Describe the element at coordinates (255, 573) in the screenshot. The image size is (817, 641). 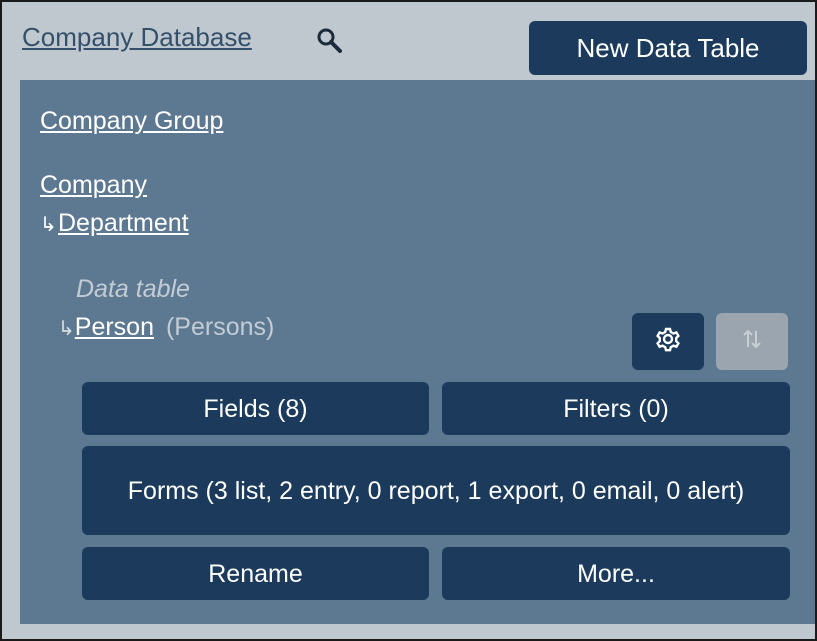
I see `rename-button: Rename` at that location.